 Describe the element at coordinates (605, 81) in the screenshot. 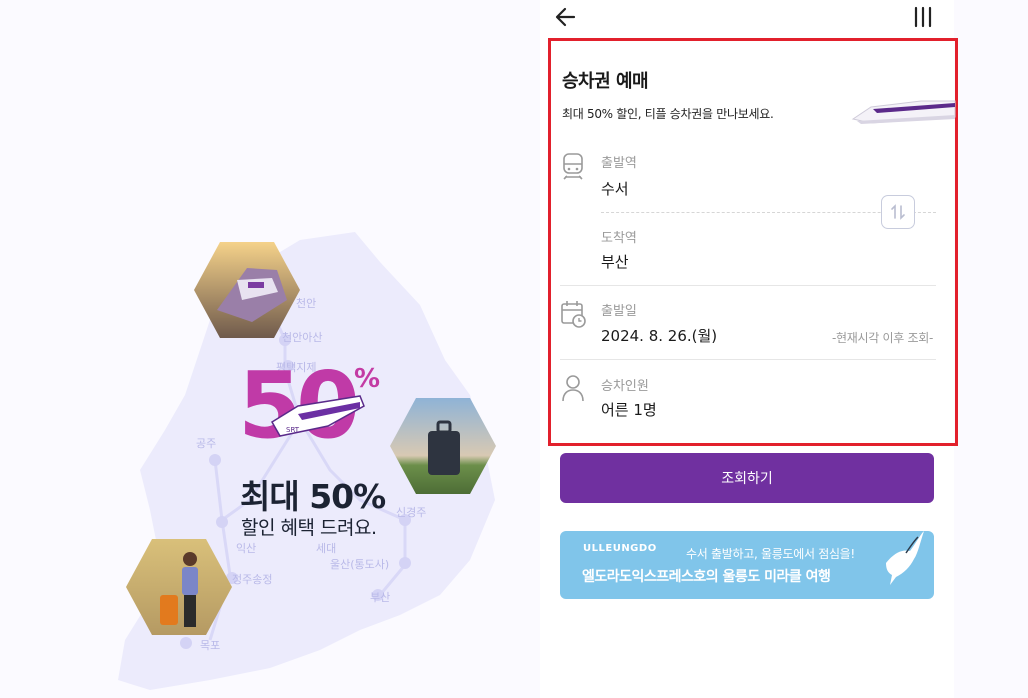

I see `booking-title: 승차권 예매` at that location.